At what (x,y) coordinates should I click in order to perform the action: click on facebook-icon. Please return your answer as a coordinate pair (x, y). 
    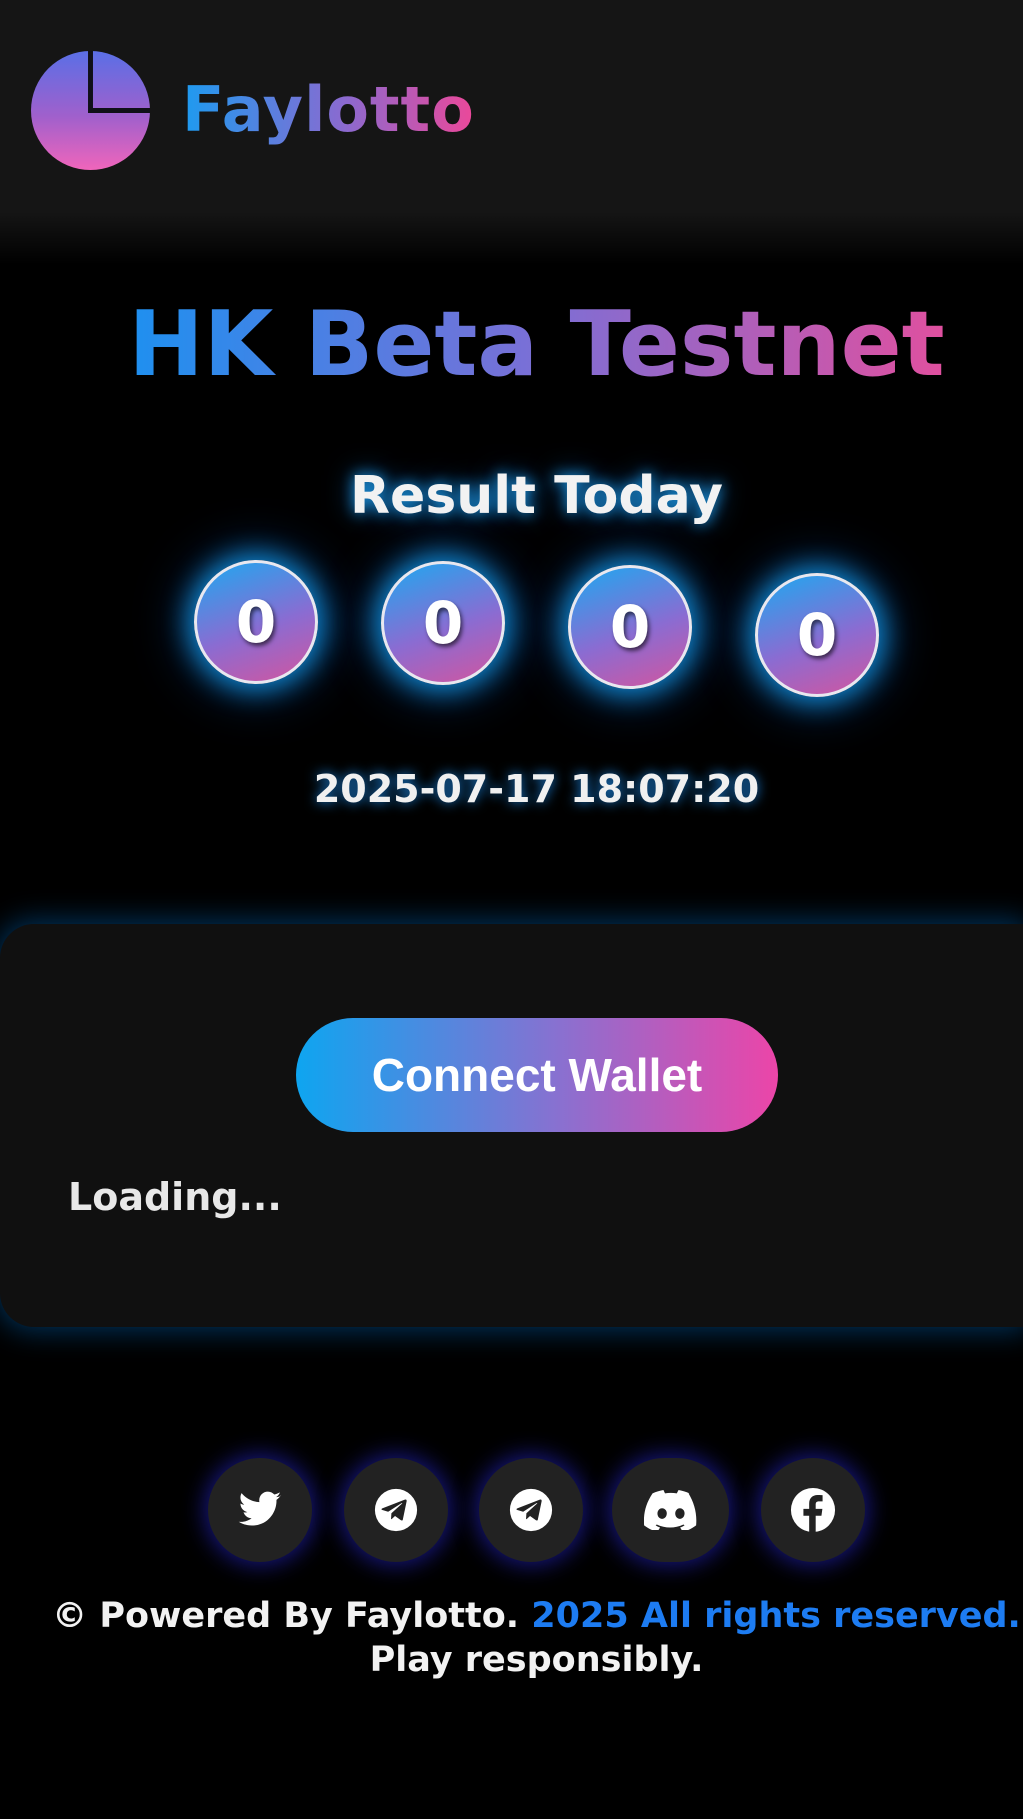
    Looking at the image, I should click on (813, 1510).